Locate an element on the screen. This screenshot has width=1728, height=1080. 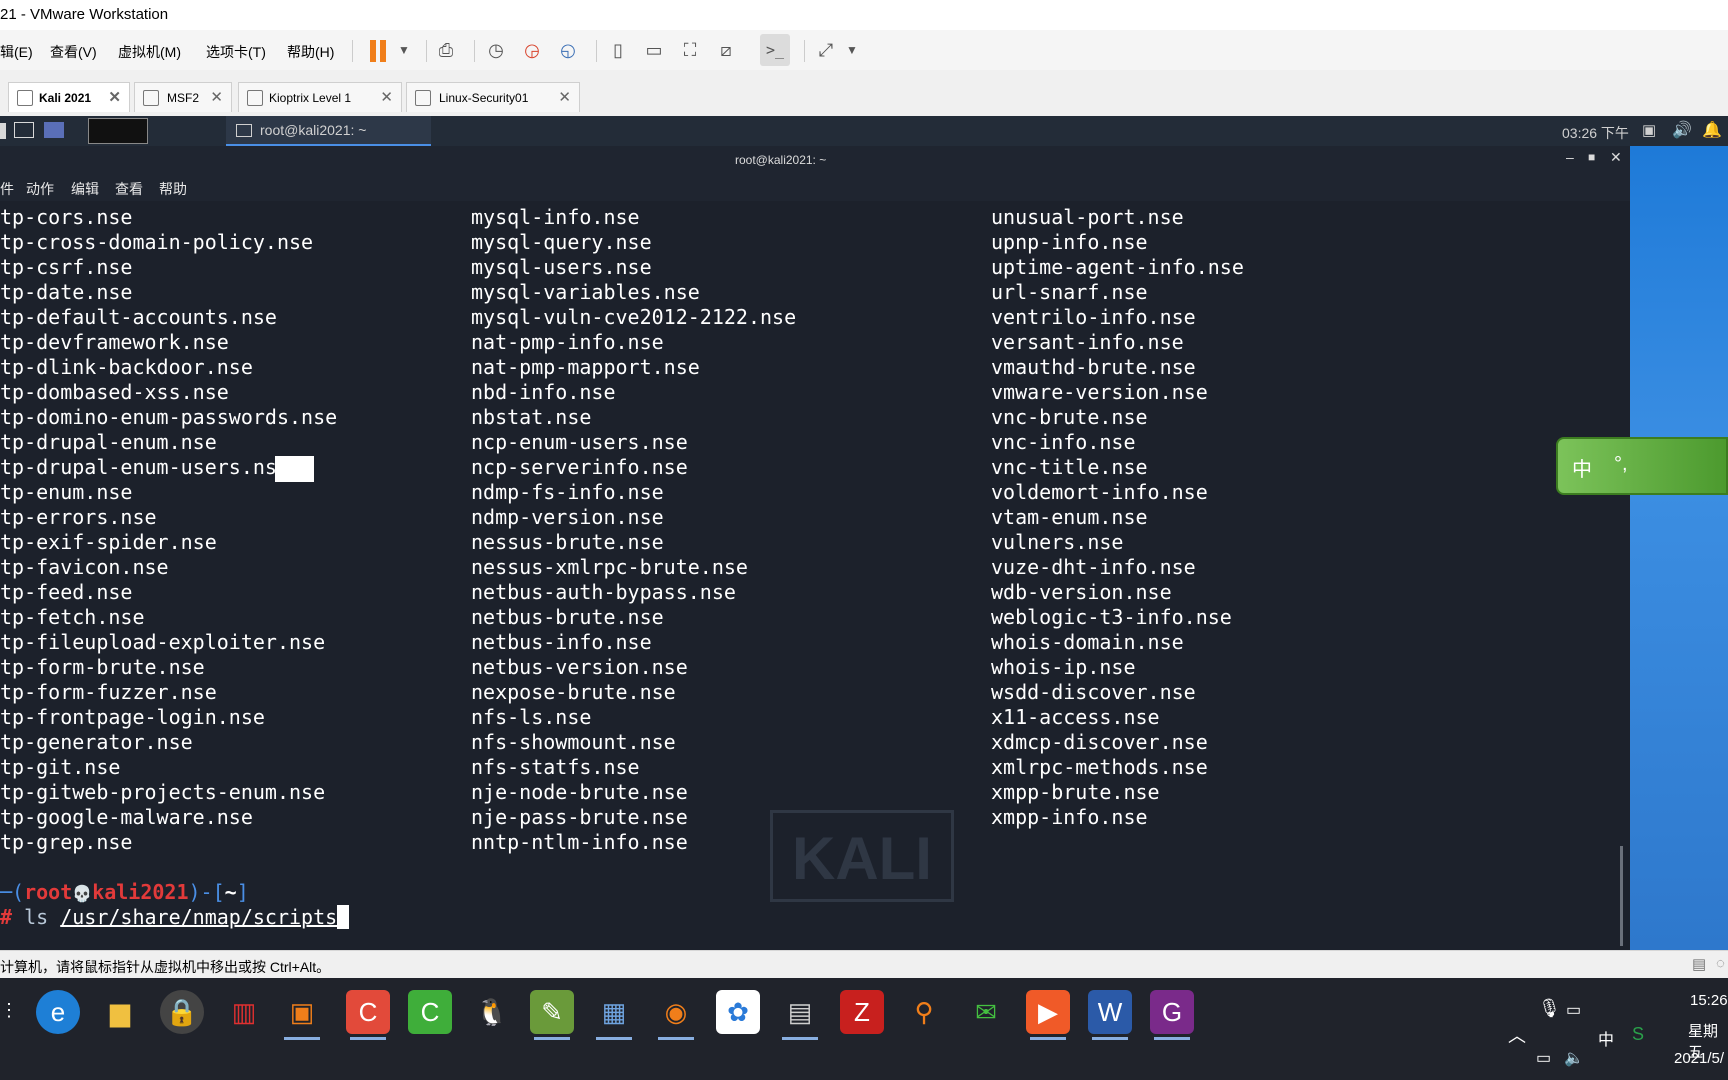
file-entry: netbus-info.nse is located at coordinates (561, 642).